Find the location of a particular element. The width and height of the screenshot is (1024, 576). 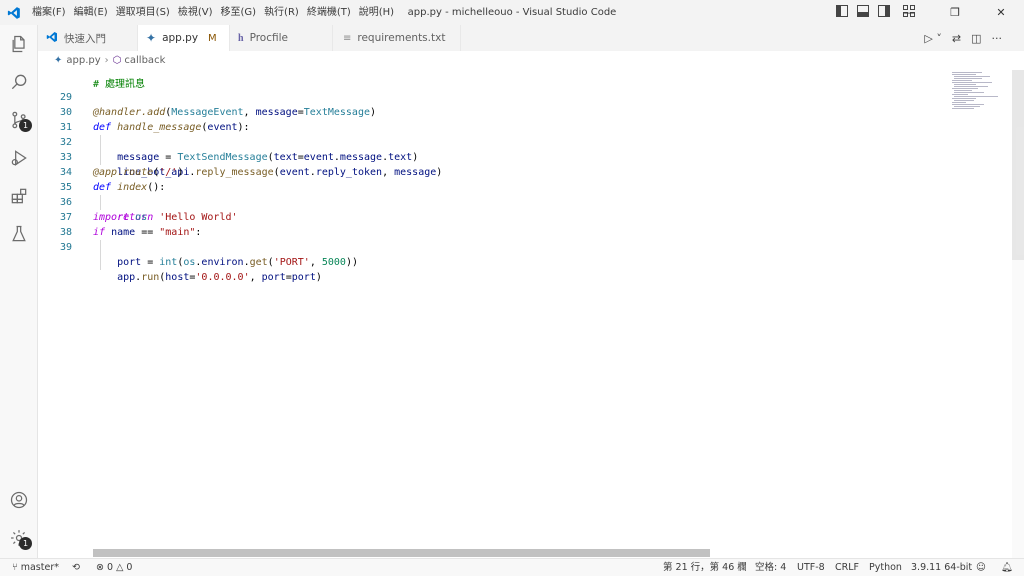

account-icon is located at coordinates (19, 500).